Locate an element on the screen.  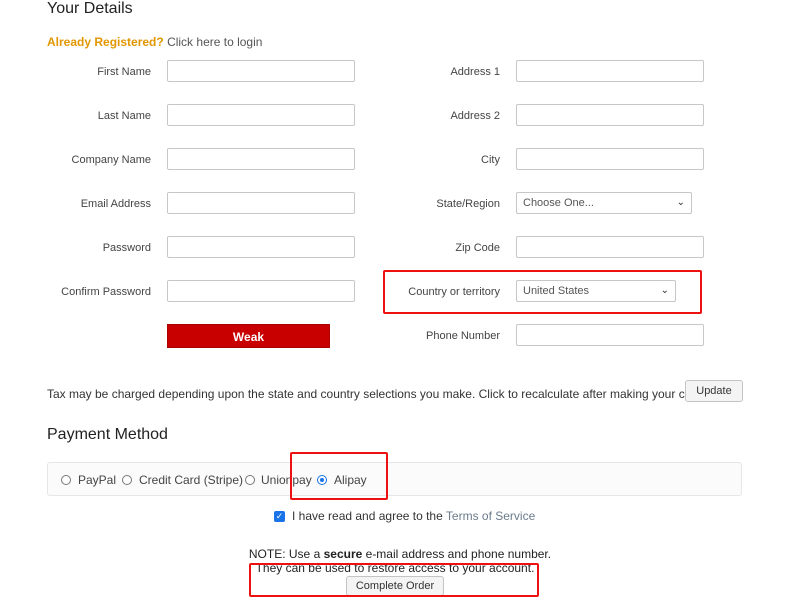
unionpay-radio is located at coordinates (250, 480).